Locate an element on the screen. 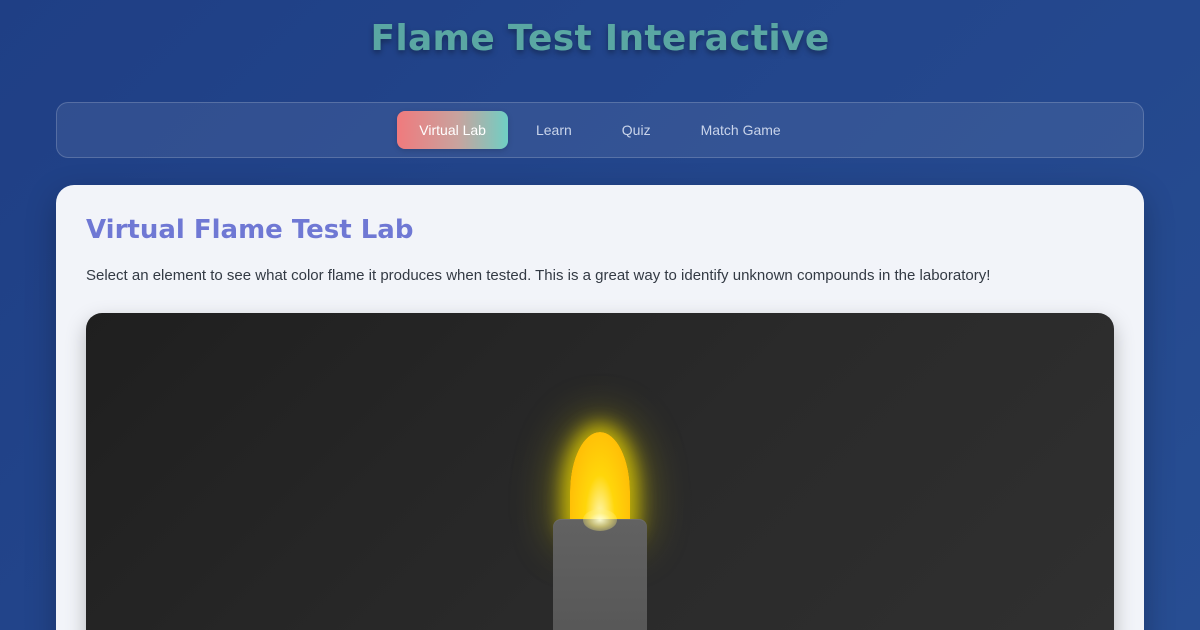 This screenshot has height=630, width=1200. nav-bar: Virtual Lab Learn Quiz Match Game is located at coordinates (600, 130).